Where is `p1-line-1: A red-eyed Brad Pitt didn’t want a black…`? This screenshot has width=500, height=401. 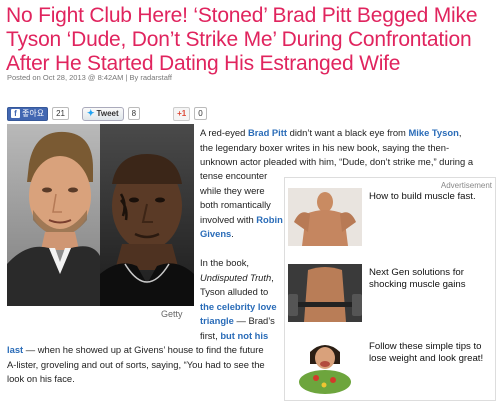
p1-line-1: A red-eyed Brad Pitt didn’t want a black… is located at coordinates (331, 132).